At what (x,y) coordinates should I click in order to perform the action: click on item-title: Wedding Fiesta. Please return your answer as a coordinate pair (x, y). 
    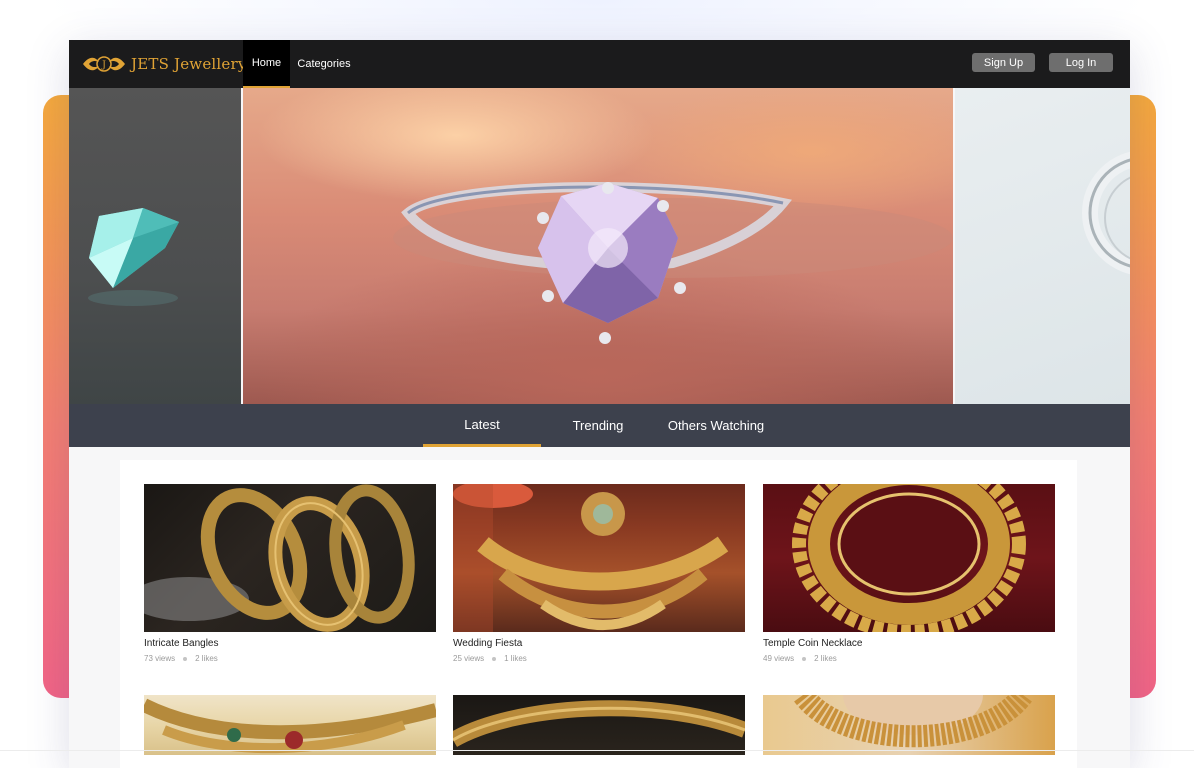
    Looking at the image, I should click on (599, 643).